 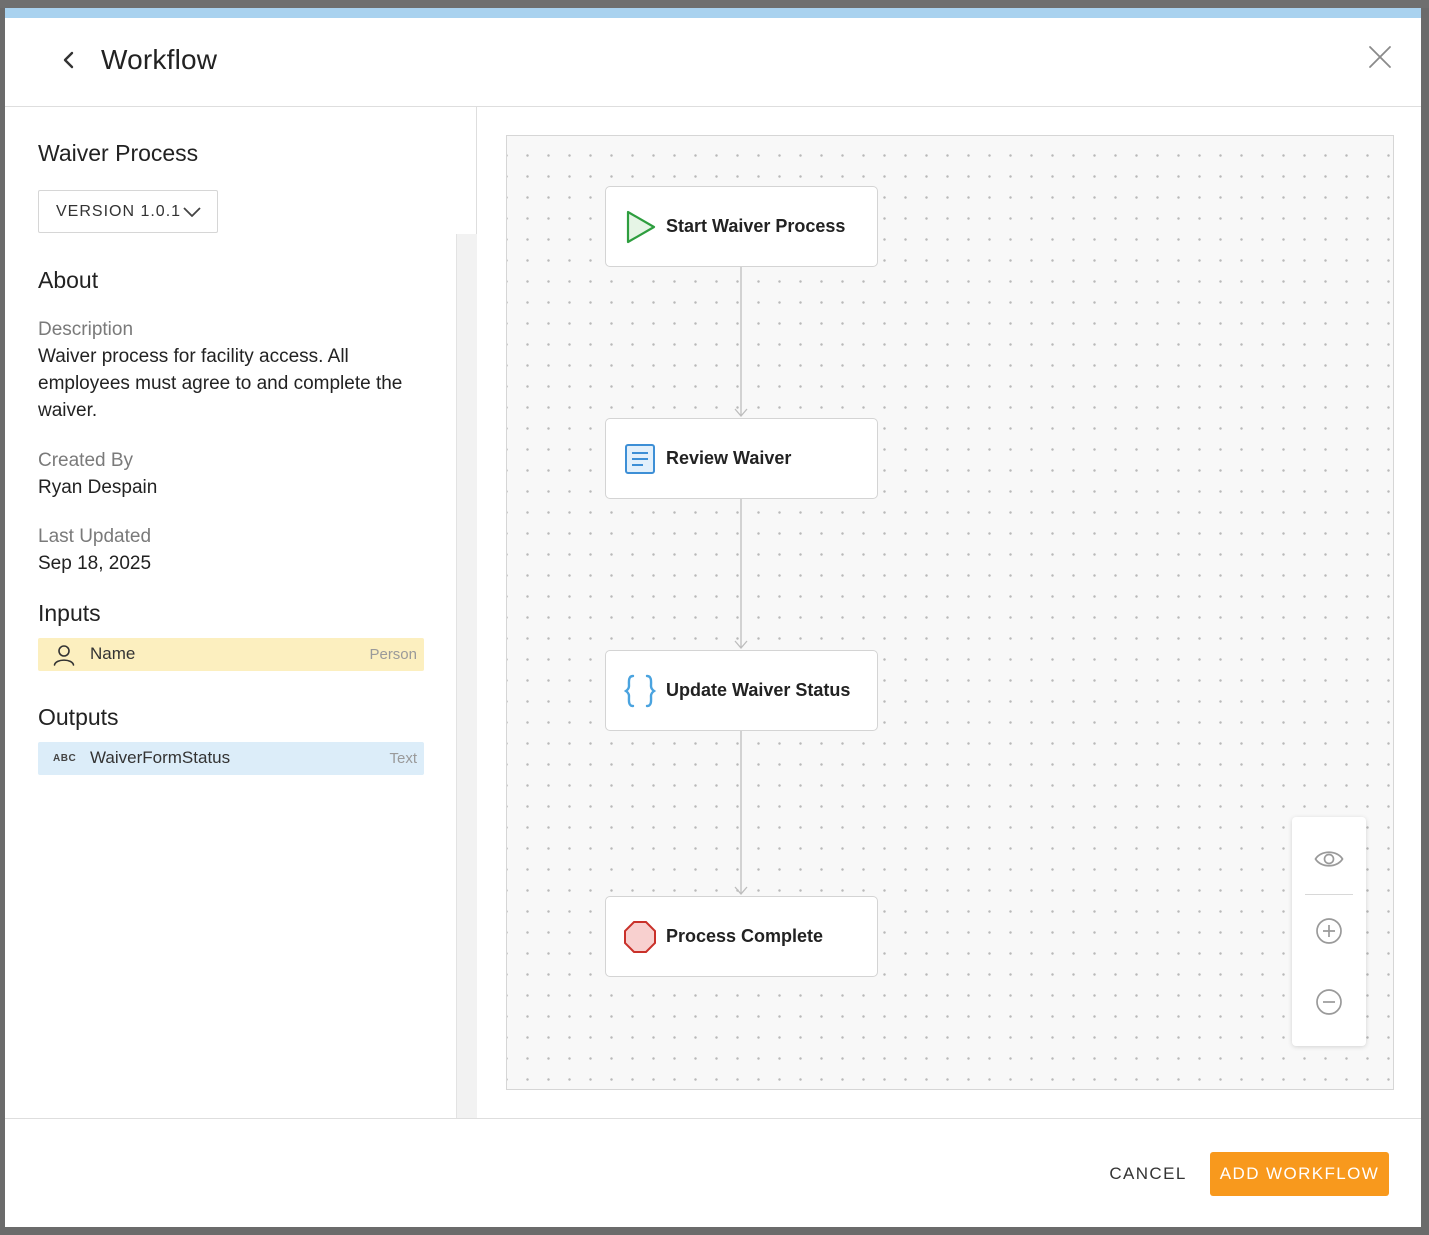 What do you see at coordinates (756, 226) in the screenshot?
I see `node-label: Start Waiver Process` at bounding box center [756, 226].